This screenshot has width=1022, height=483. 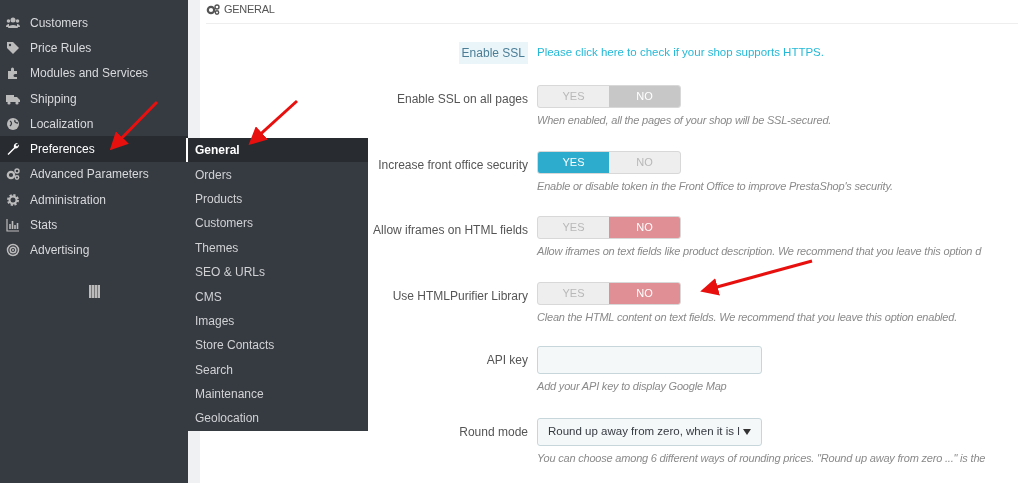 I want to click on help-text: Allow iframes on text fields like product description. We recommend that you leave this option d, so click(x=759, y=251).